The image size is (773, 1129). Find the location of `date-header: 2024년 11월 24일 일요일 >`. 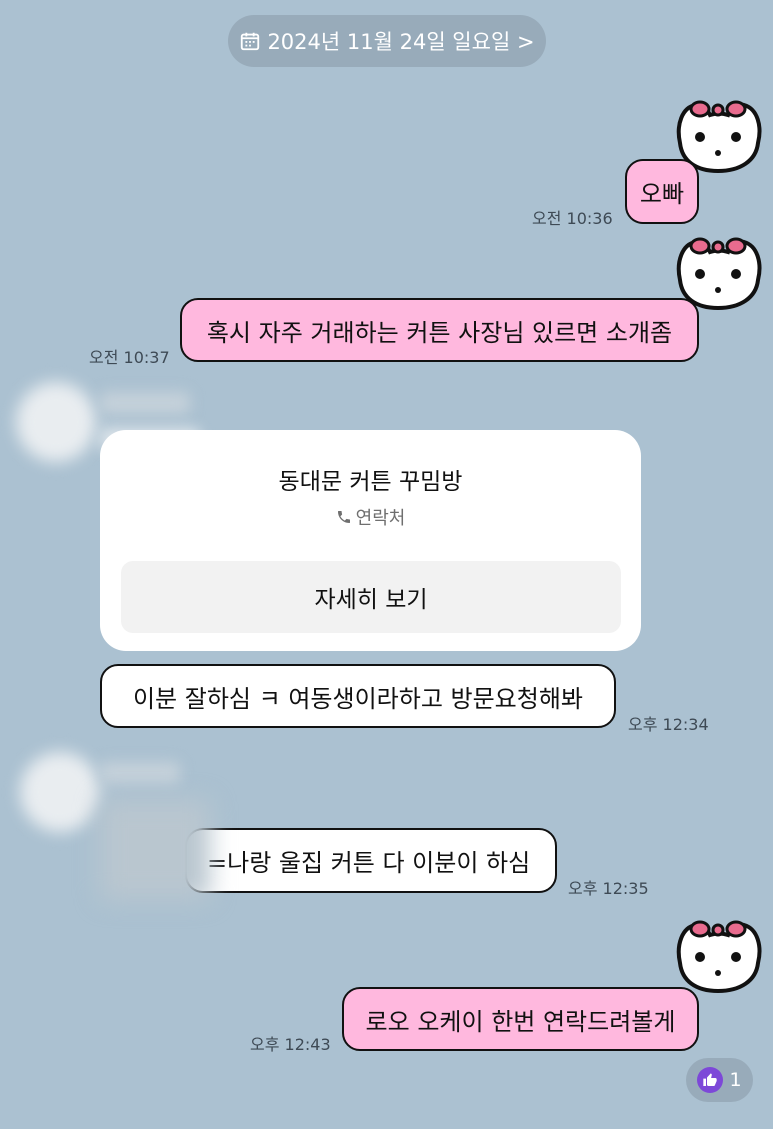

date-header: 2024년 11월 24일 일요일 > is located at coordinates (387, 41).